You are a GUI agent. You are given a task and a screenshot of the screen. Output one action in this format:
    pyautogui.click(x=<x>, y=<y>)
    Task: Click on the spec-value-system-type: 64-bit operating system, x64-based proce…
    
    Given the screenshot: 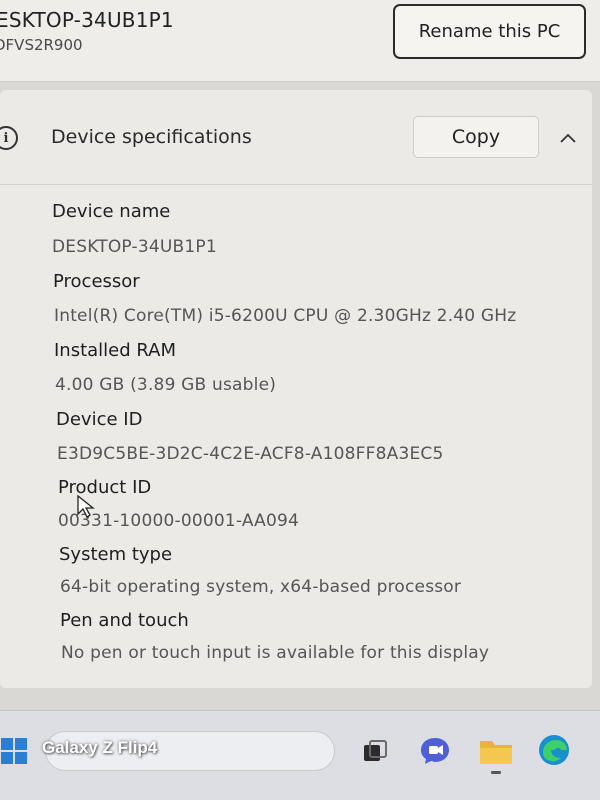 What is the action you would take?
    pyautogui.click(x=261, y=587)
    